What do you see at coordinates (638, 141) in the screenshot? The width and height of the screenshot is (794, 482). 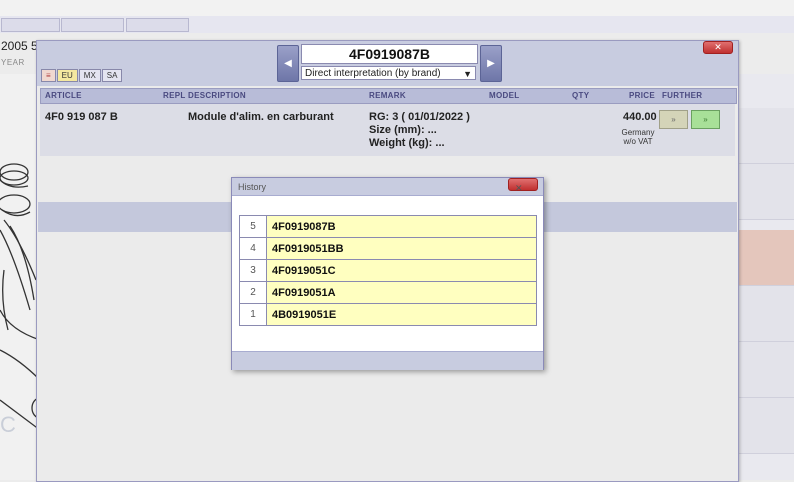 I see `price-note-vat: w/o VAT` at bounding box center [638, 141].